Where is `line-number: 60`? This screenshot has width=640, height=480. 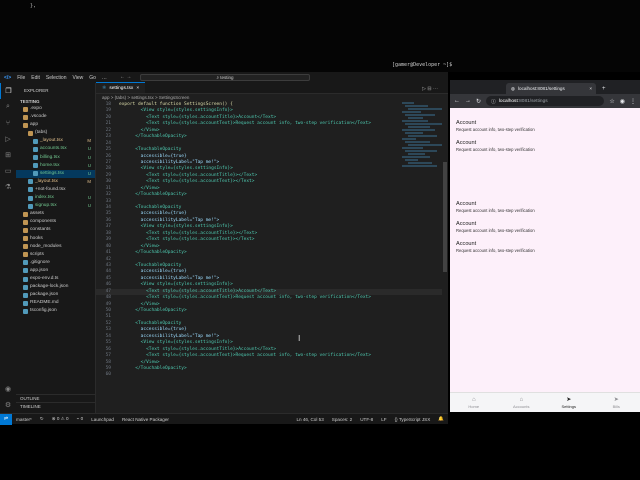 line-number: 60 is located at coordinates (108, 375).